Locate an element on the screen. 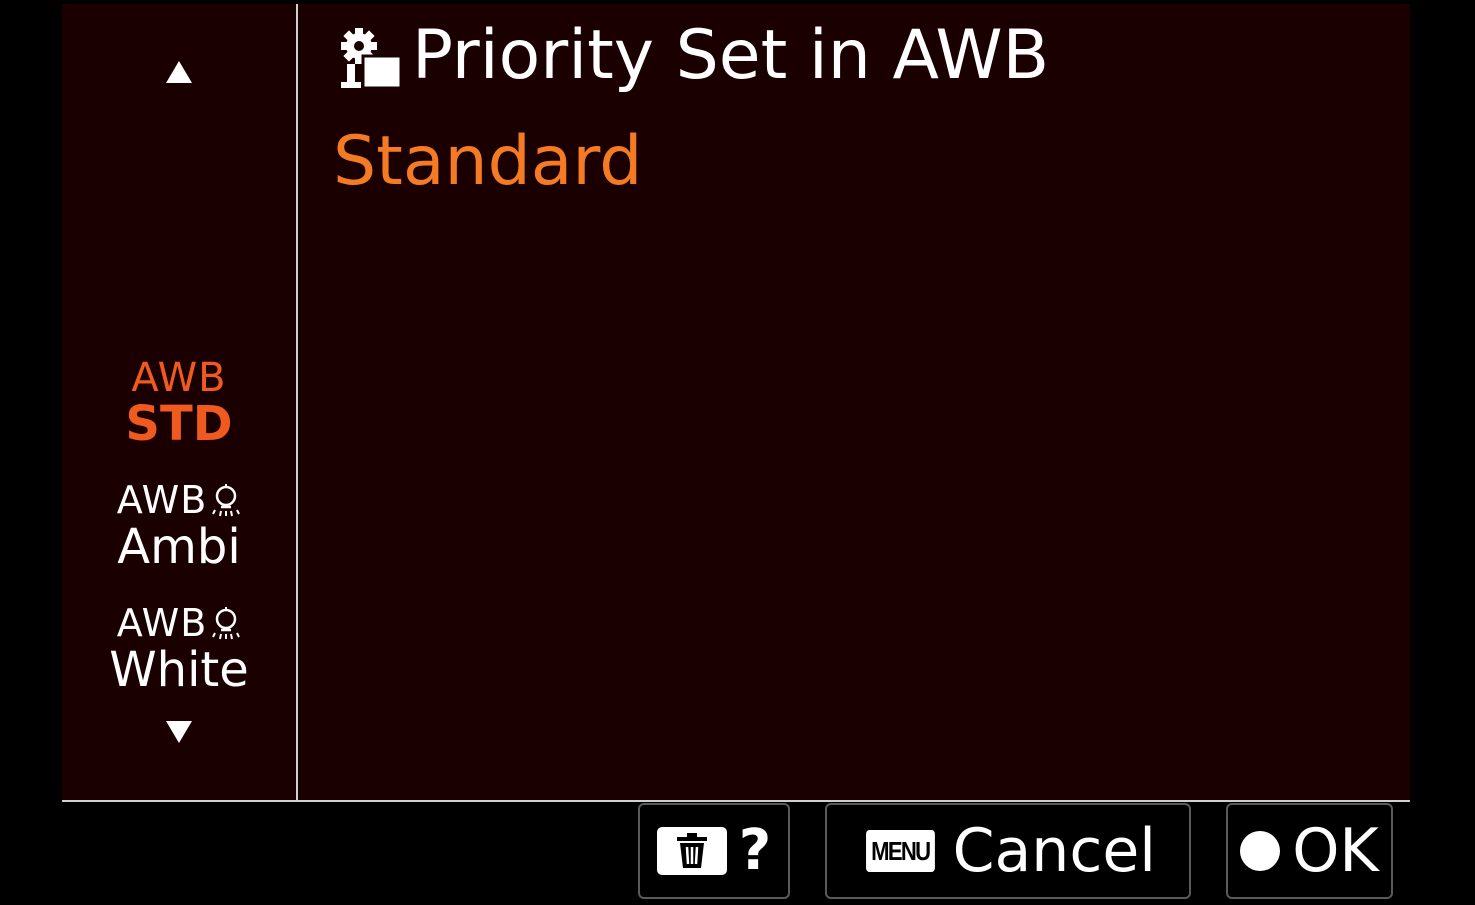  ok-button: OK is located at coordinates (1309, 851).